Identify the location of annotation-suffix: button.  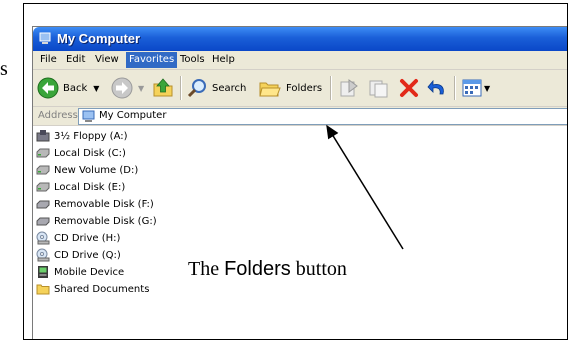
(318, 269).